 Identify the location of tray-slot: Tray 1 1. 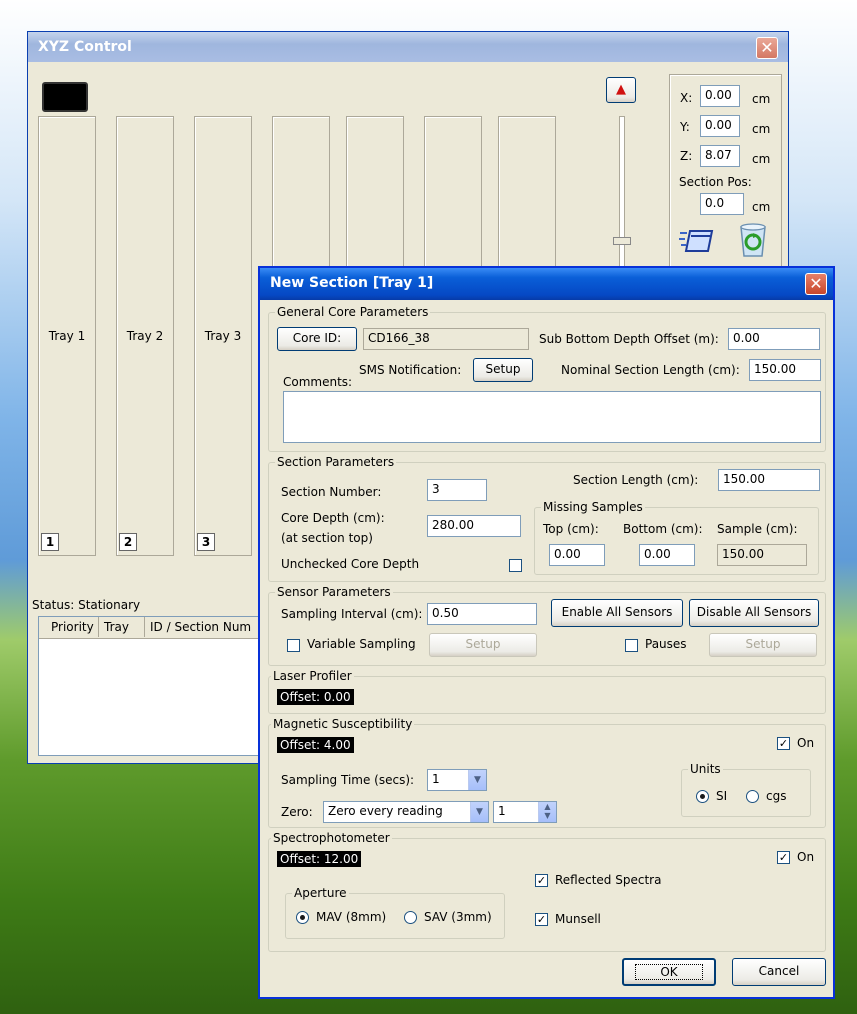
(67, 336).